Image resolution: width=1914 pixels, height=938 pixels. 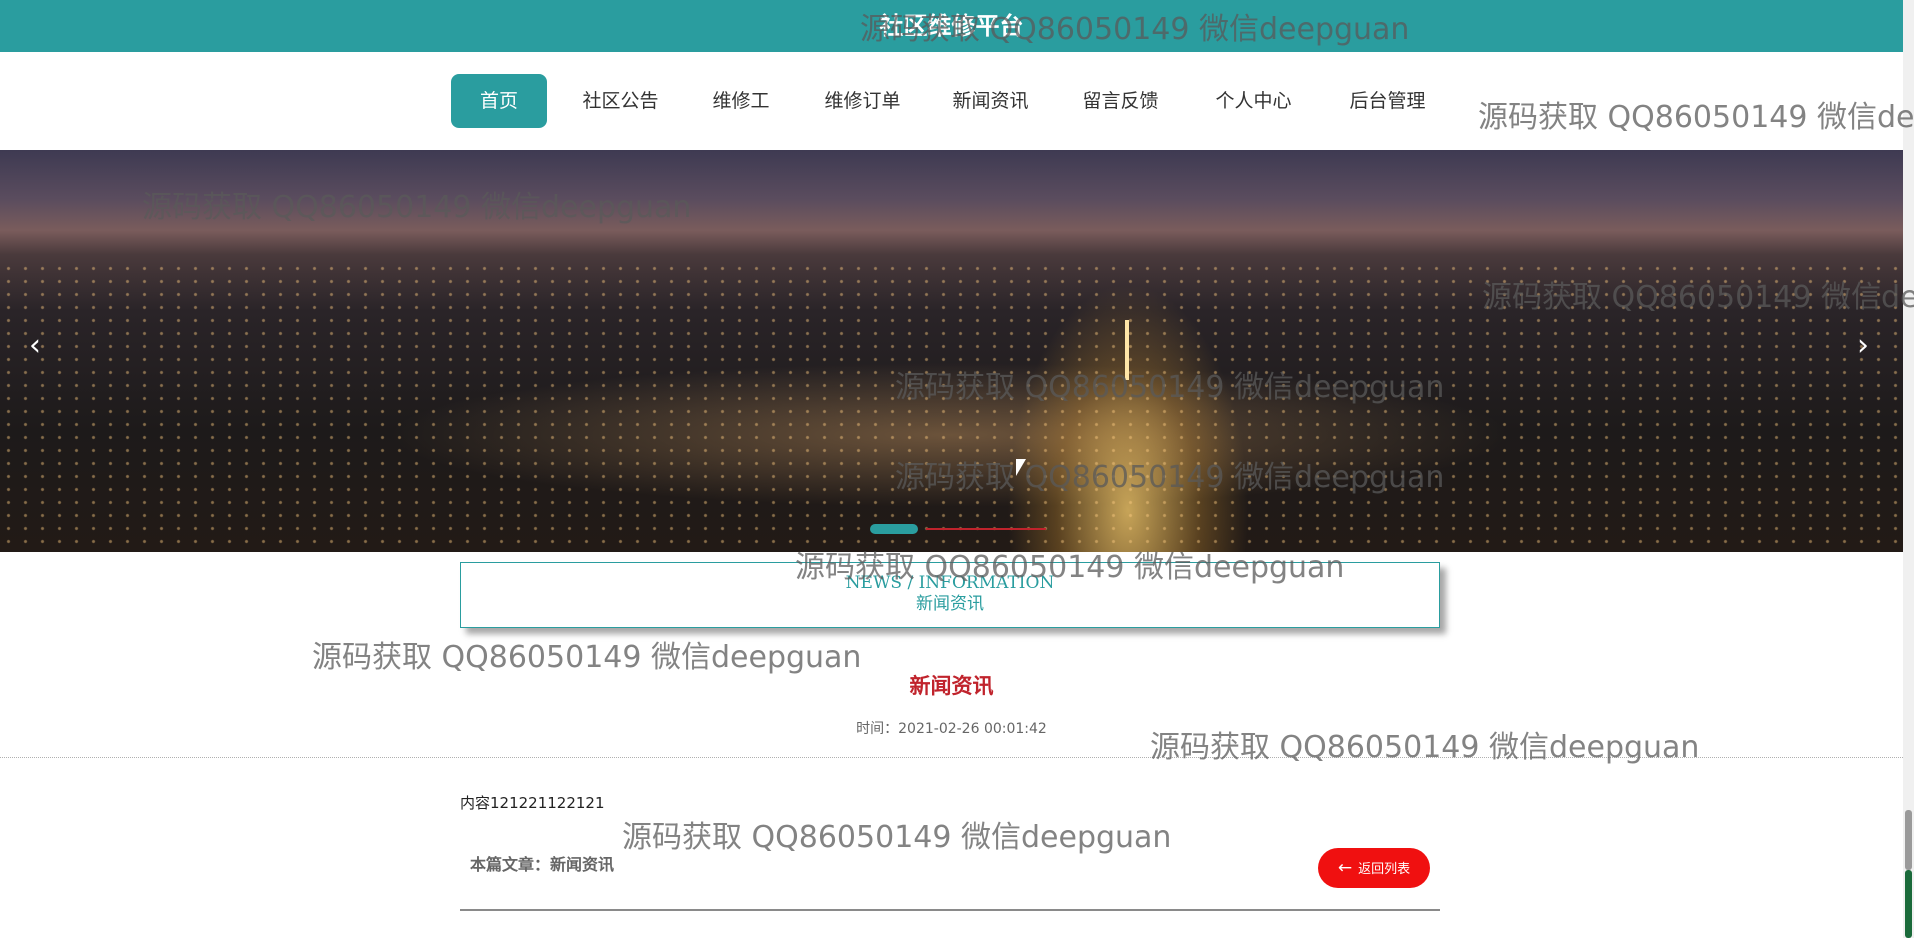 I want to click on main-nav: 首页 社区公告 维修工 维修订单 新闻资讯 留言反馈 个人中心 后台管理, so click(x=951, y=101).